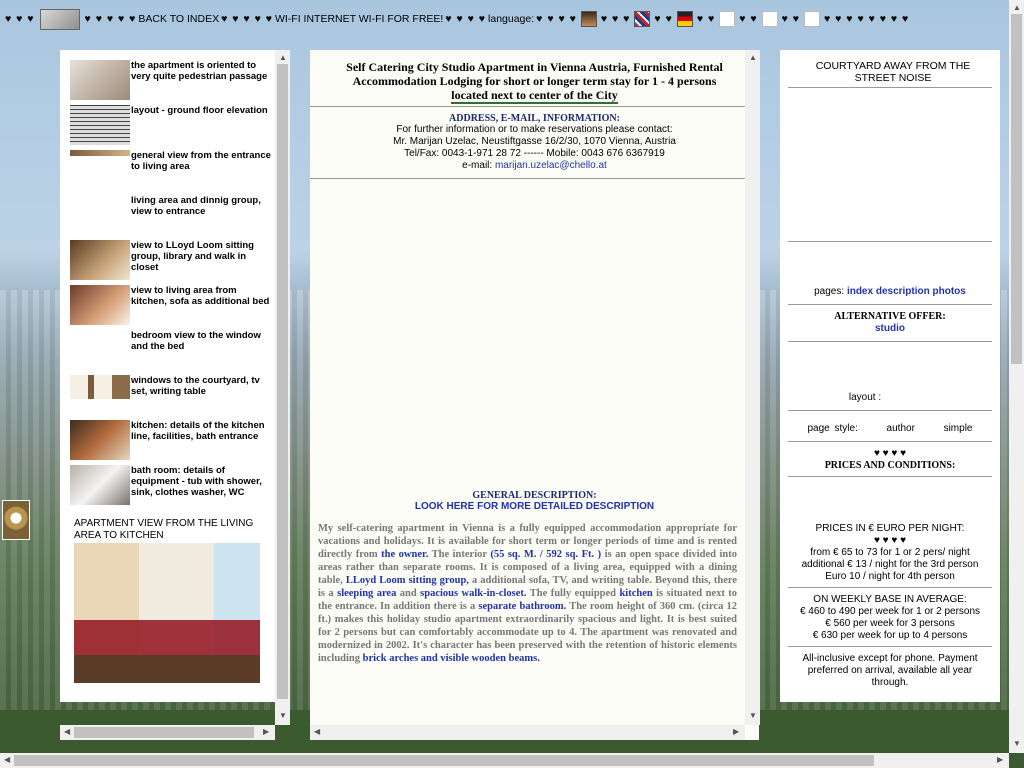 This screenshot has height=768, width=1024. Describe the element at coordinates (949, 291) in the screenshot. I see `pages-link-photos: photos` at that location.